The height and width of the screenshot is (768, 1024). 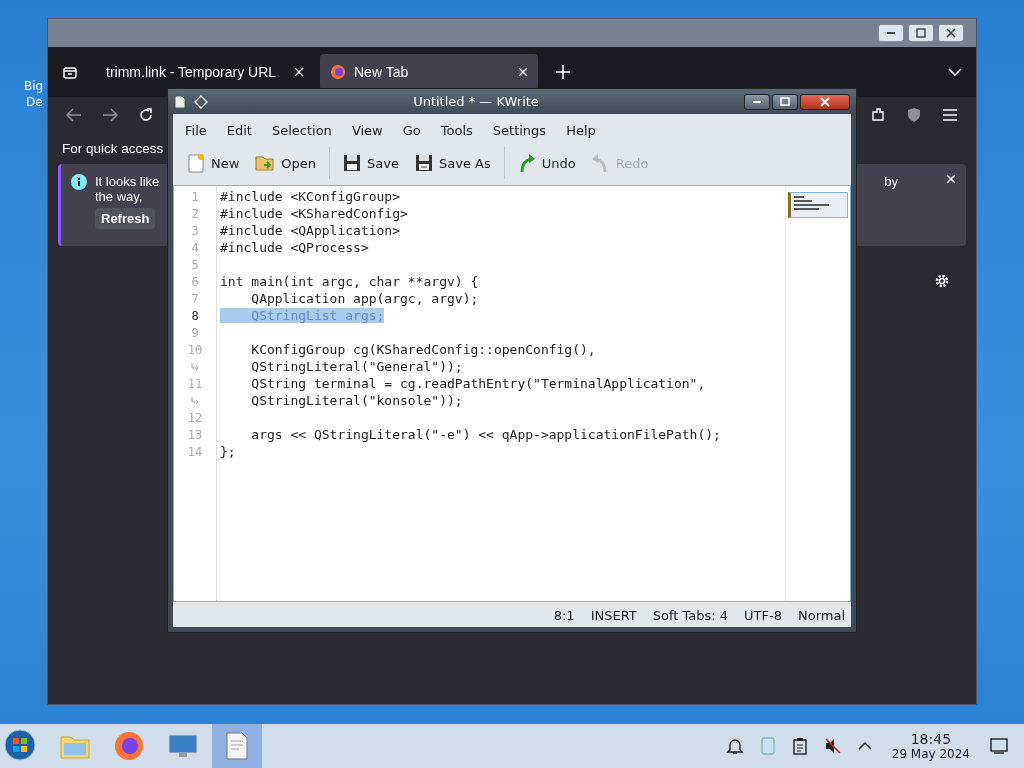 What do you see at coordinates (310, 196) in the screenshot?
I see `code-line: #include <KConfigGroup>` at bounding box center [310, 196].